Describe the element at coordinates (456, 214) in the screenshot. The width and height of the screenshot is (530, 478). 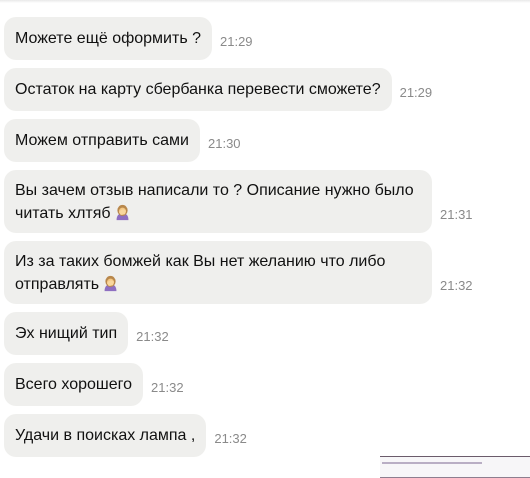
I see `message-time: 21:31` at that location.